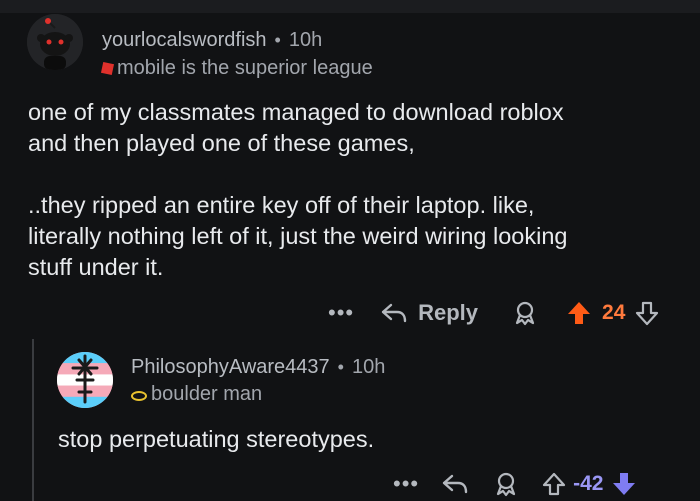 The height and width of the screenshot is (501, 700). What do you see at coordinates (184, 40) in the screenshot?
I see `comment-author: yourlocalswordfish` at bounding box center [184, 40].